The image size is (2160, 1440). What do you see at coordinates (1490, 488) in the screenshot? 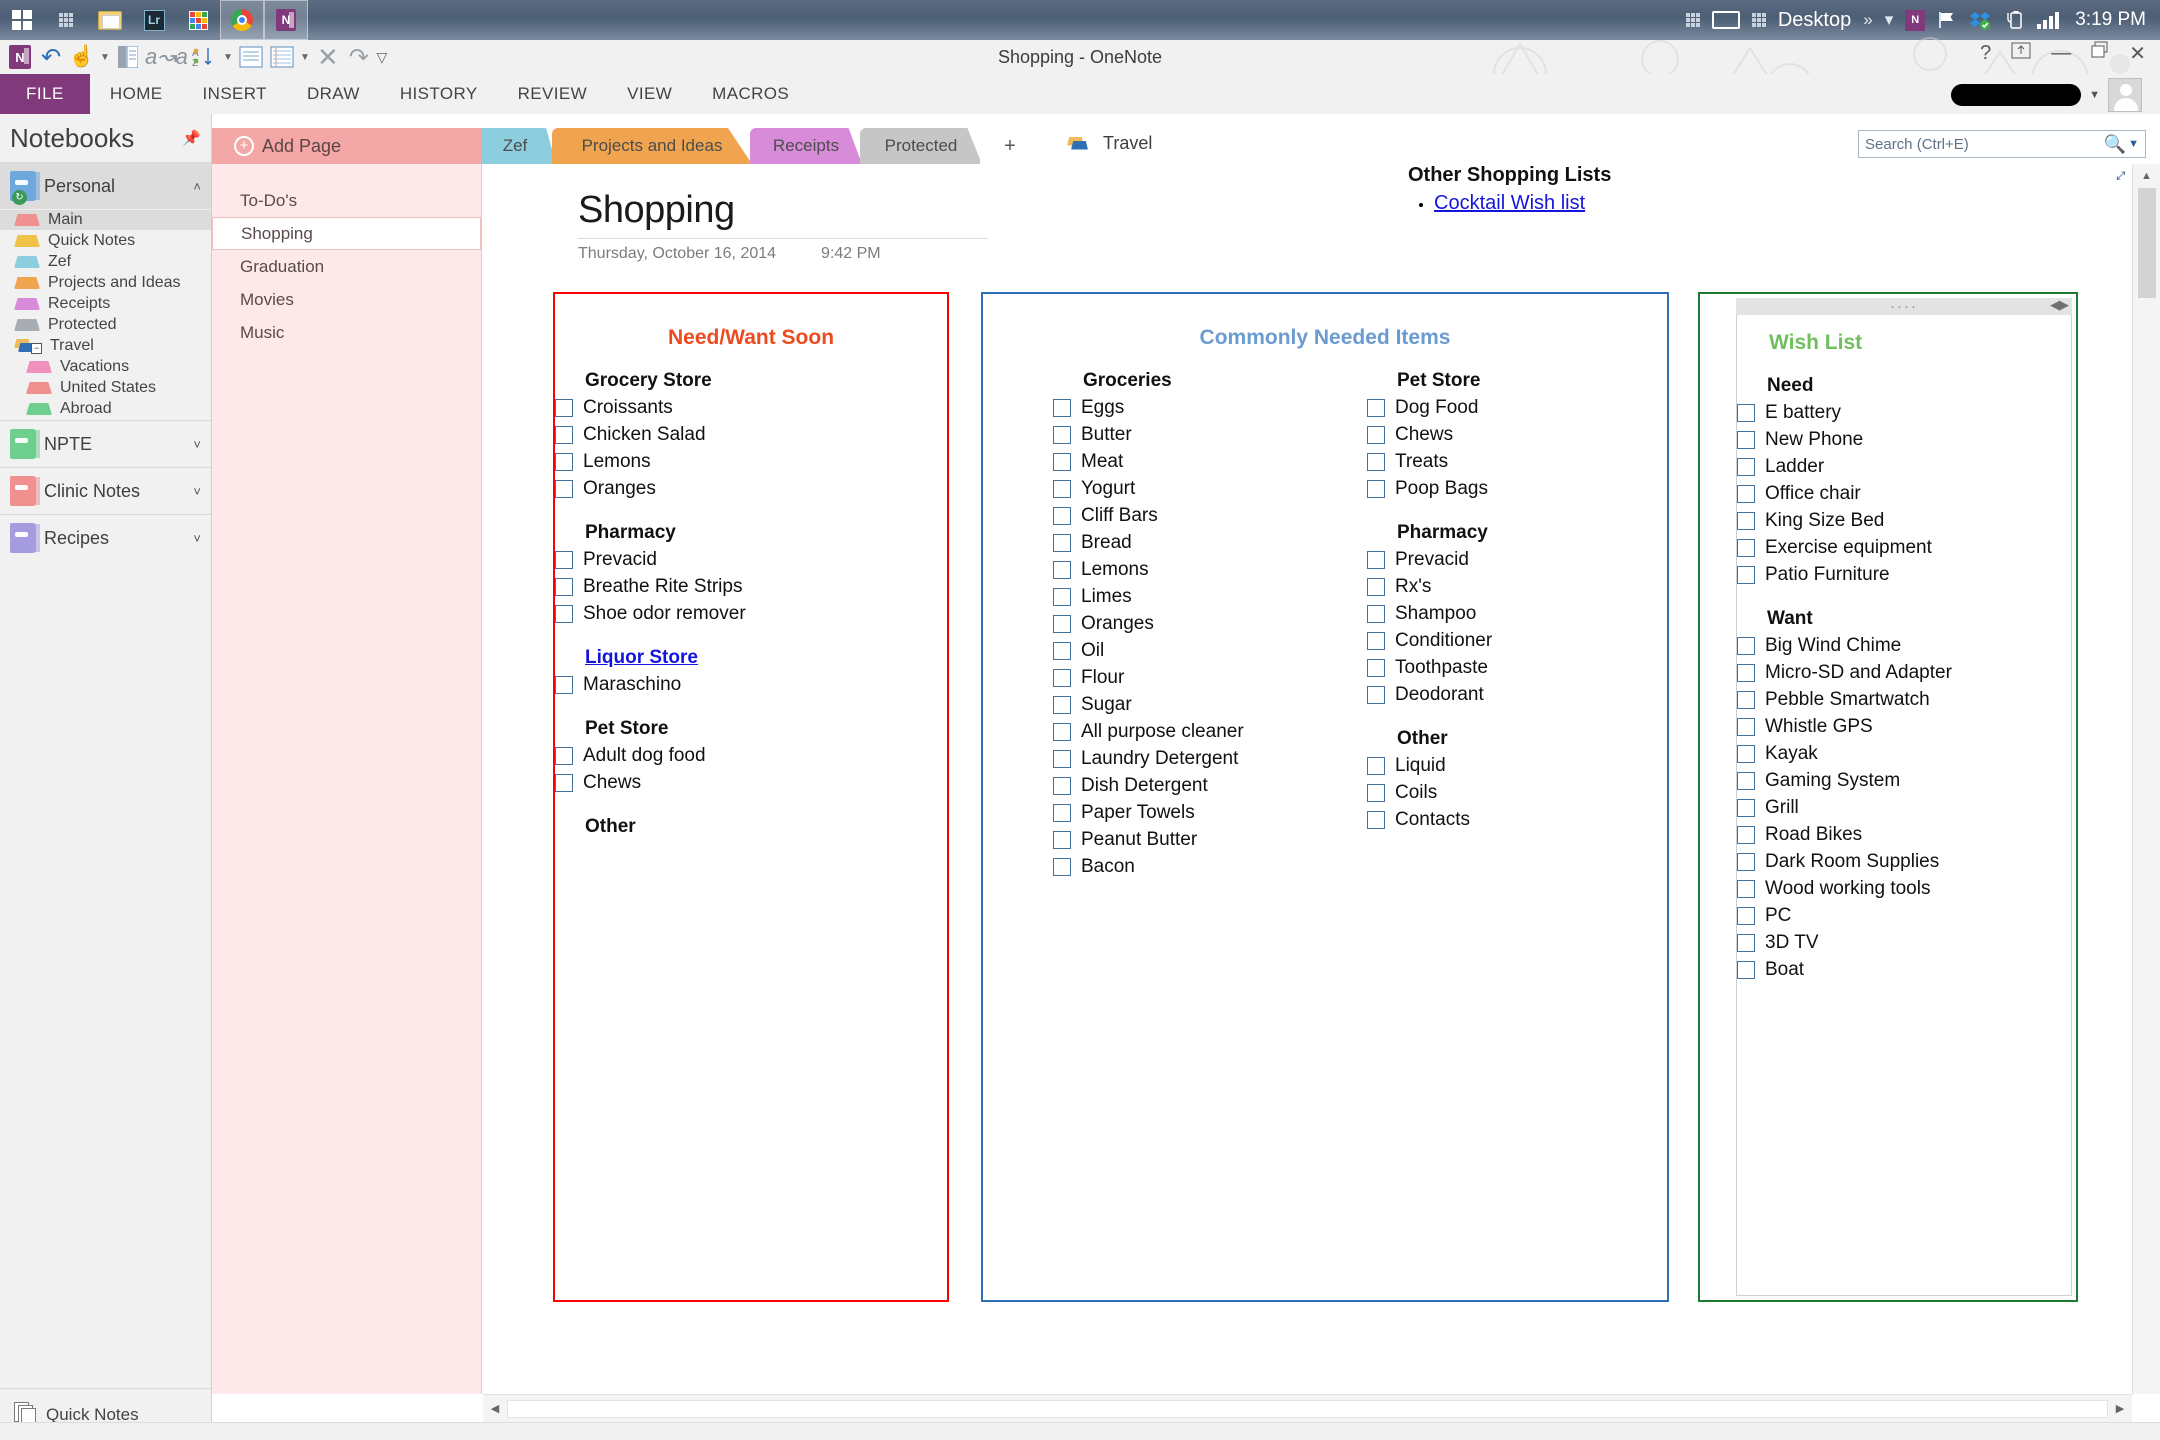
I see `checklist-row: Poop Bags` at bounding box center [1490, 488].